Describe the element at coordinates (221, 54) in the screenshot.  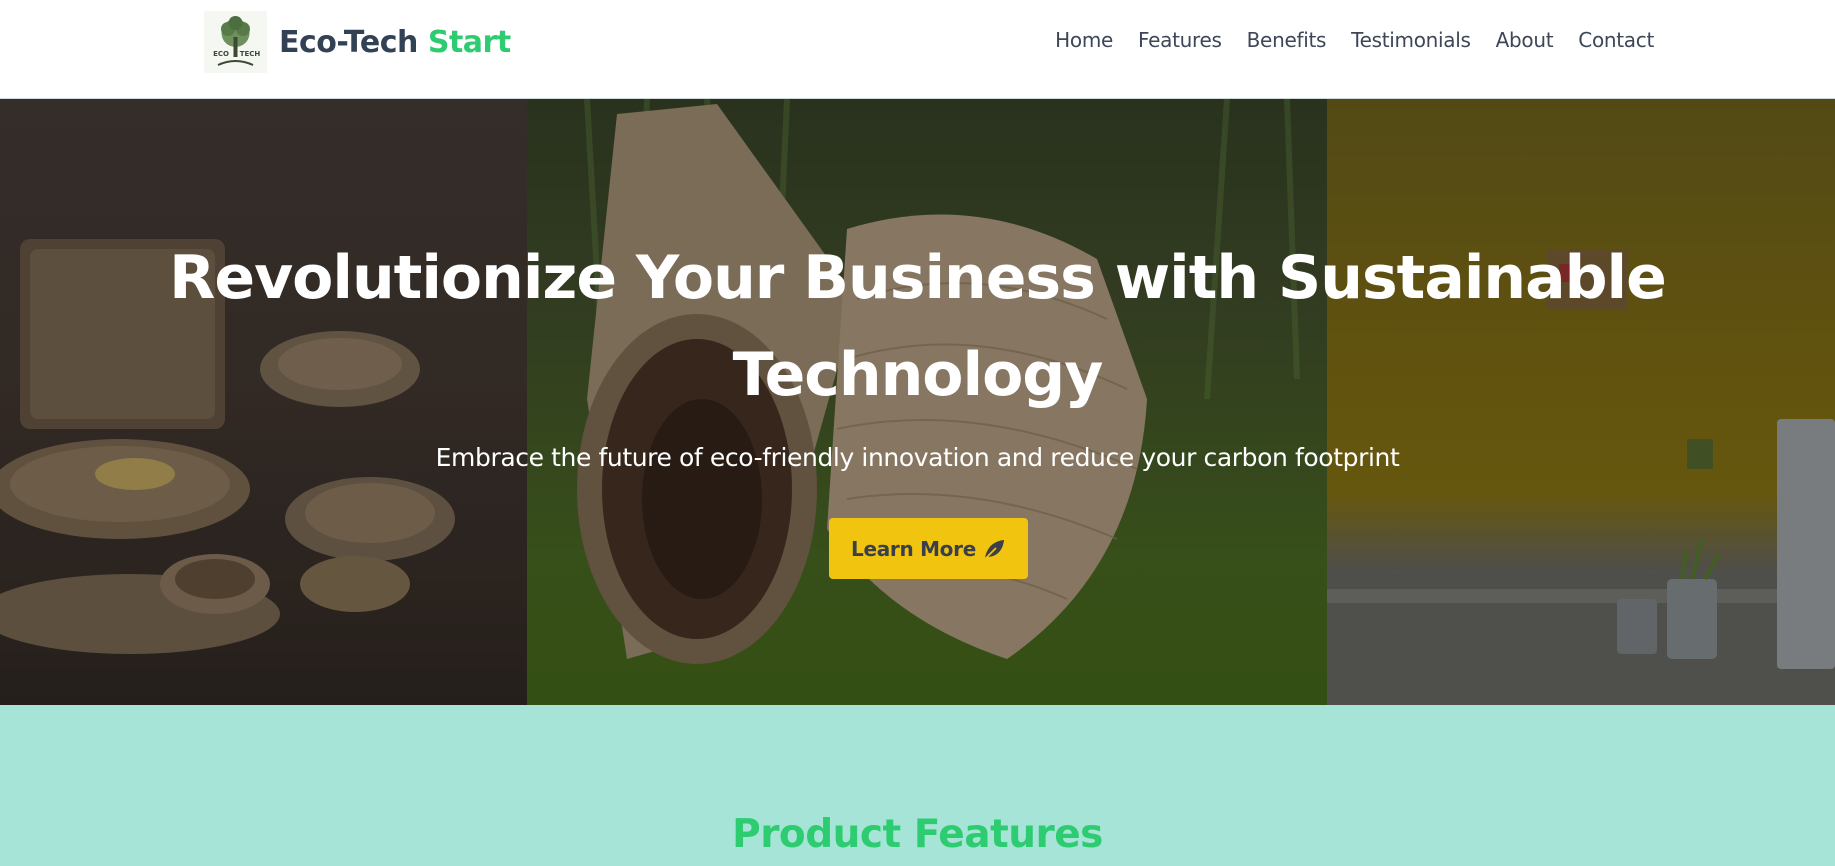
I see `svg-text: ECO` at that location.